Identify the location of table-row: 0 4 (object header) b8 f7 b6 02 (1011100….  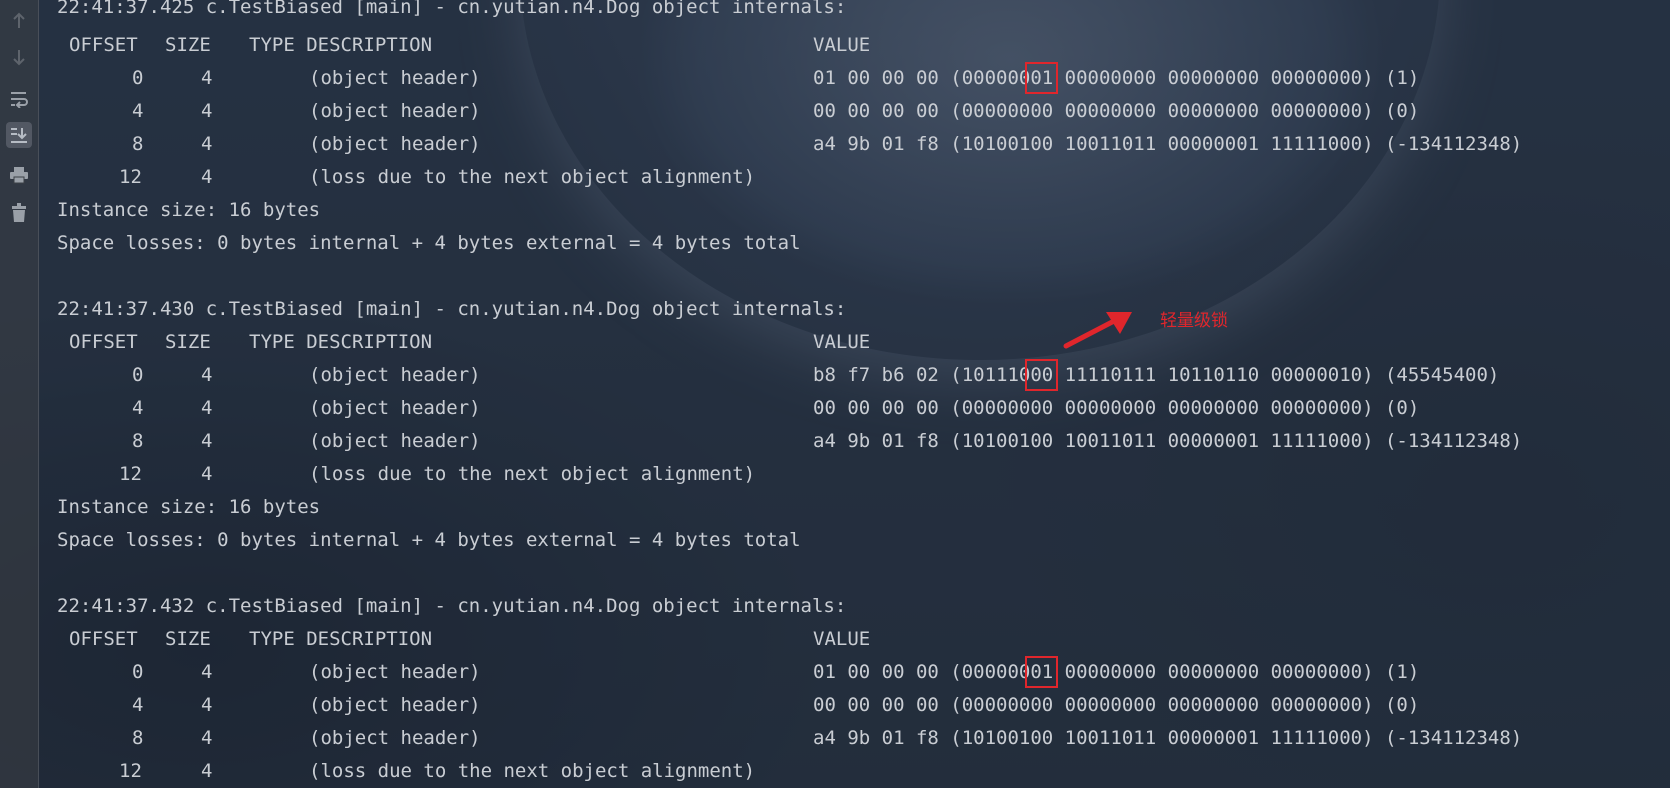
(852, 377).